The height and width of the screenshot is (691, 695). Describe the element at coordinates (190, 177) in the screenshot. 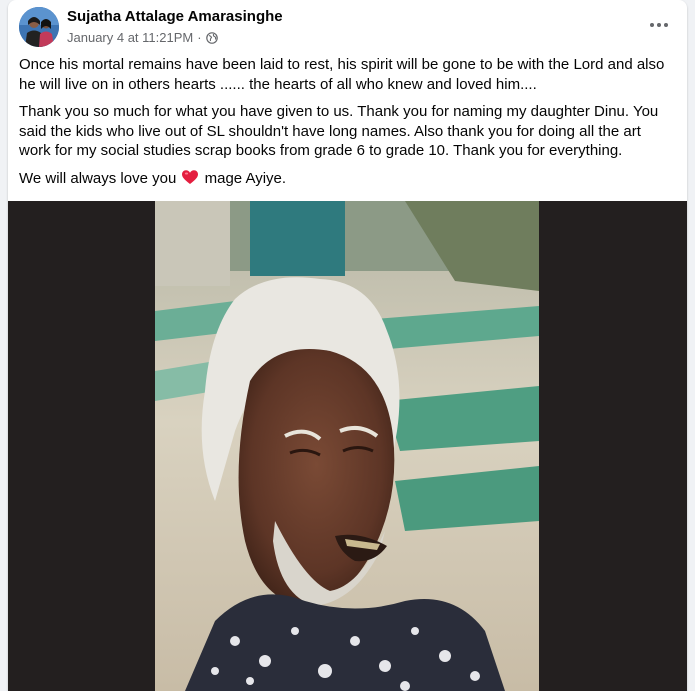

I see `red-heart-icon` at that location.